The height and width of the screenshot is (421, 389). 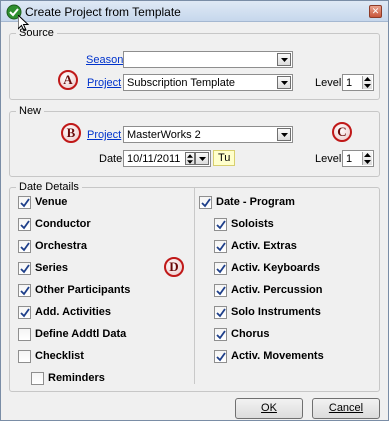 What do you see at coordinates (190, 158) in the screenshot?
I see `date-spinner-icon` at bounding box center [190, 158].